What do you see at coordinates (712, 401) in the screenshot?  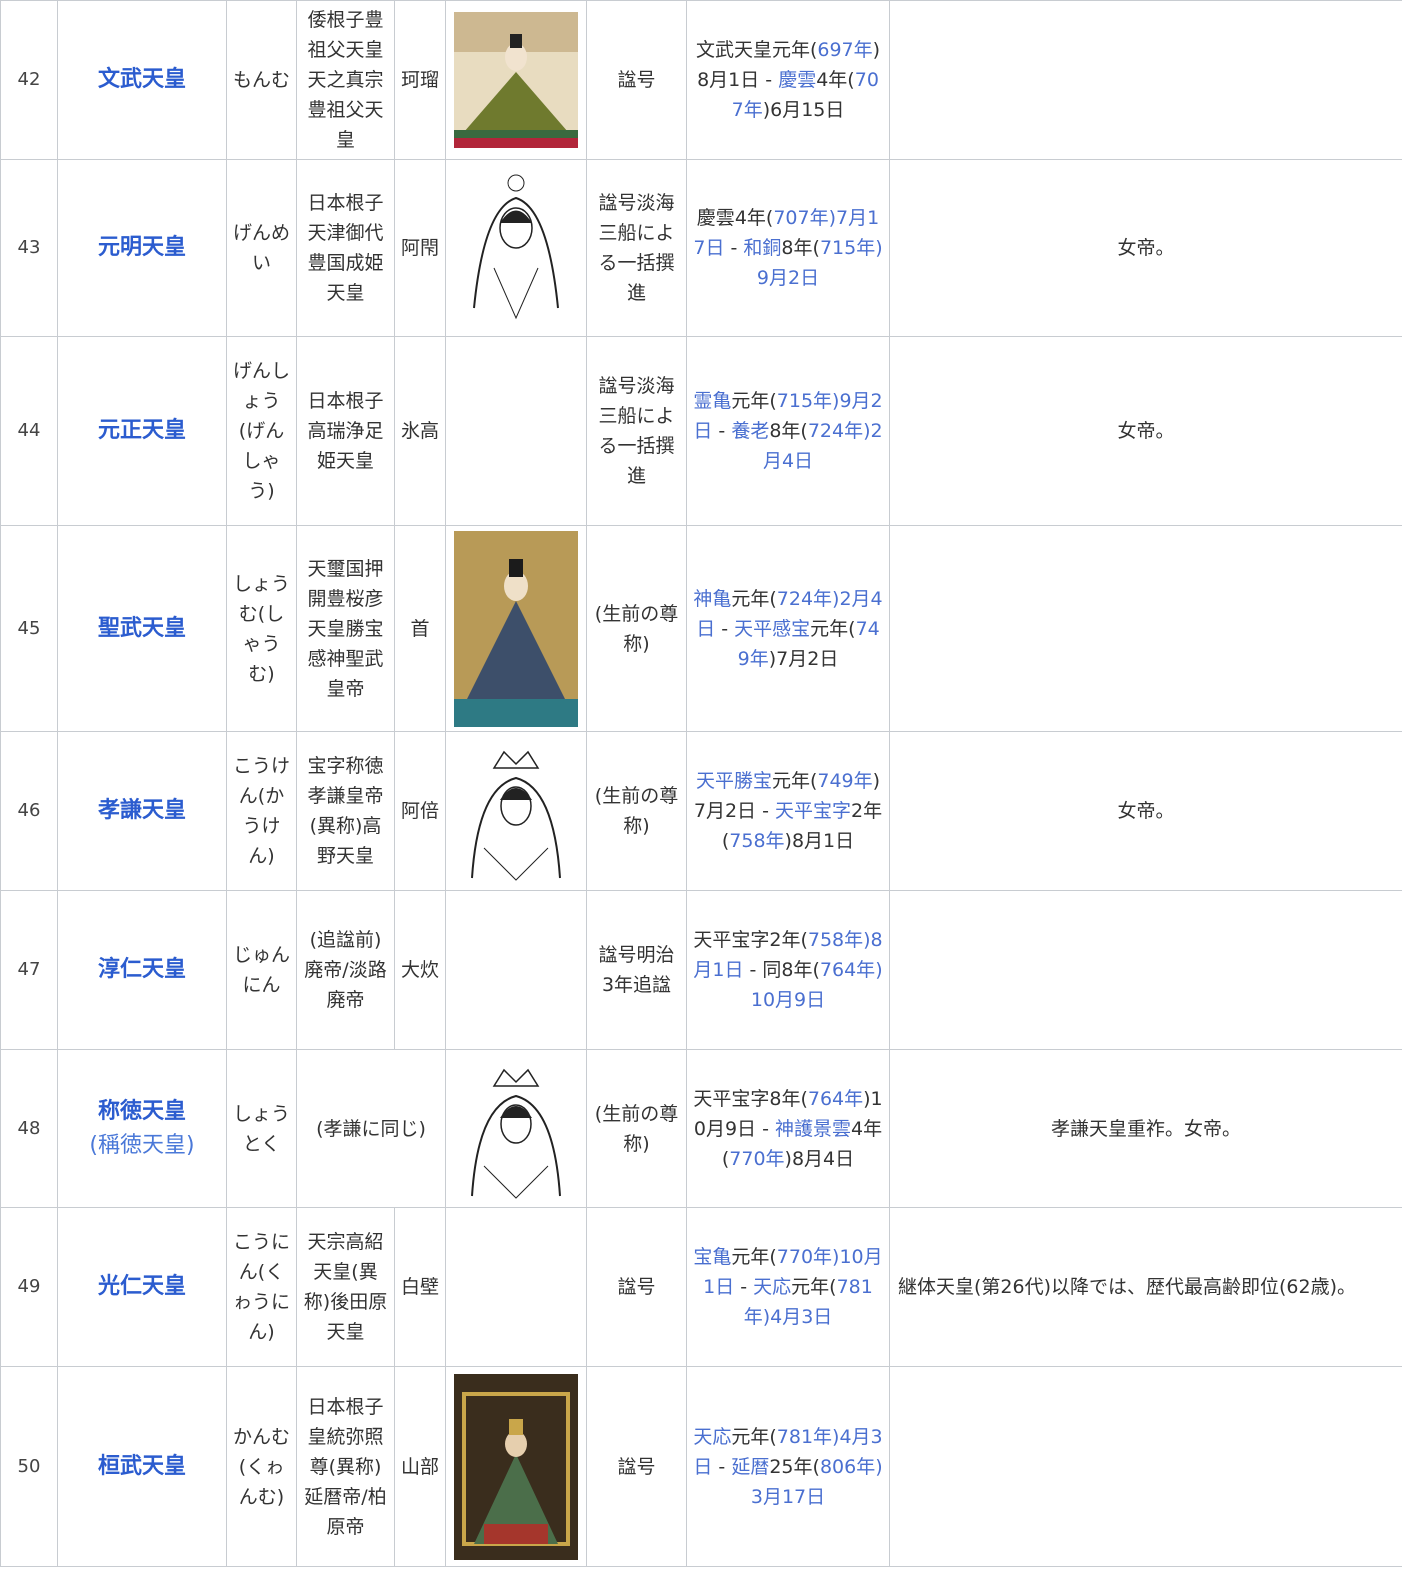 I see `era-link: 霊亀` at bounding box center [712, 401].